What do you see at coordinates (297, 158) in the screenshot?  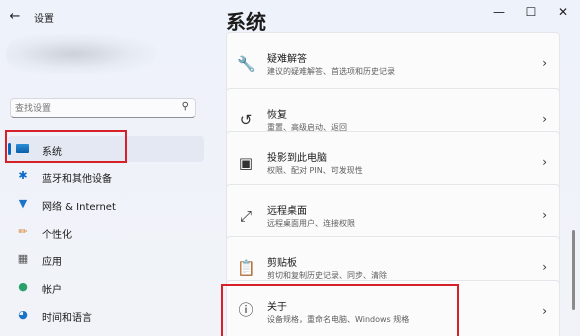 I see `card-title: 投影到此电脑` at bounding box center [297, 158].